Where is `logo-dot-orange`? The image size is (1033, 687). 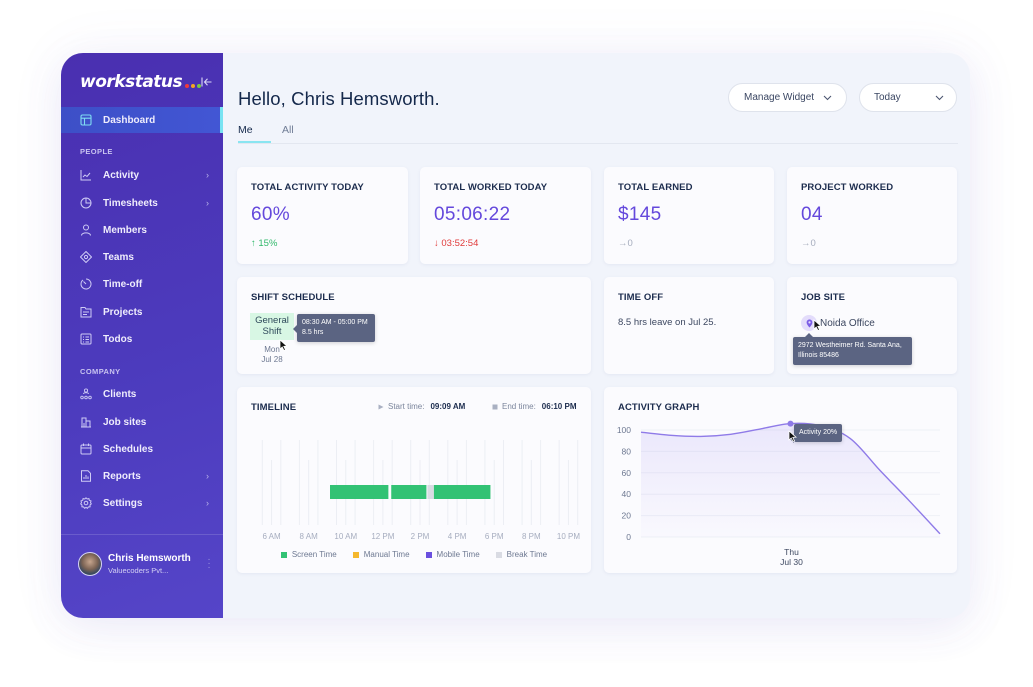 logo-dot-orange is located at coordinates (193, 86).